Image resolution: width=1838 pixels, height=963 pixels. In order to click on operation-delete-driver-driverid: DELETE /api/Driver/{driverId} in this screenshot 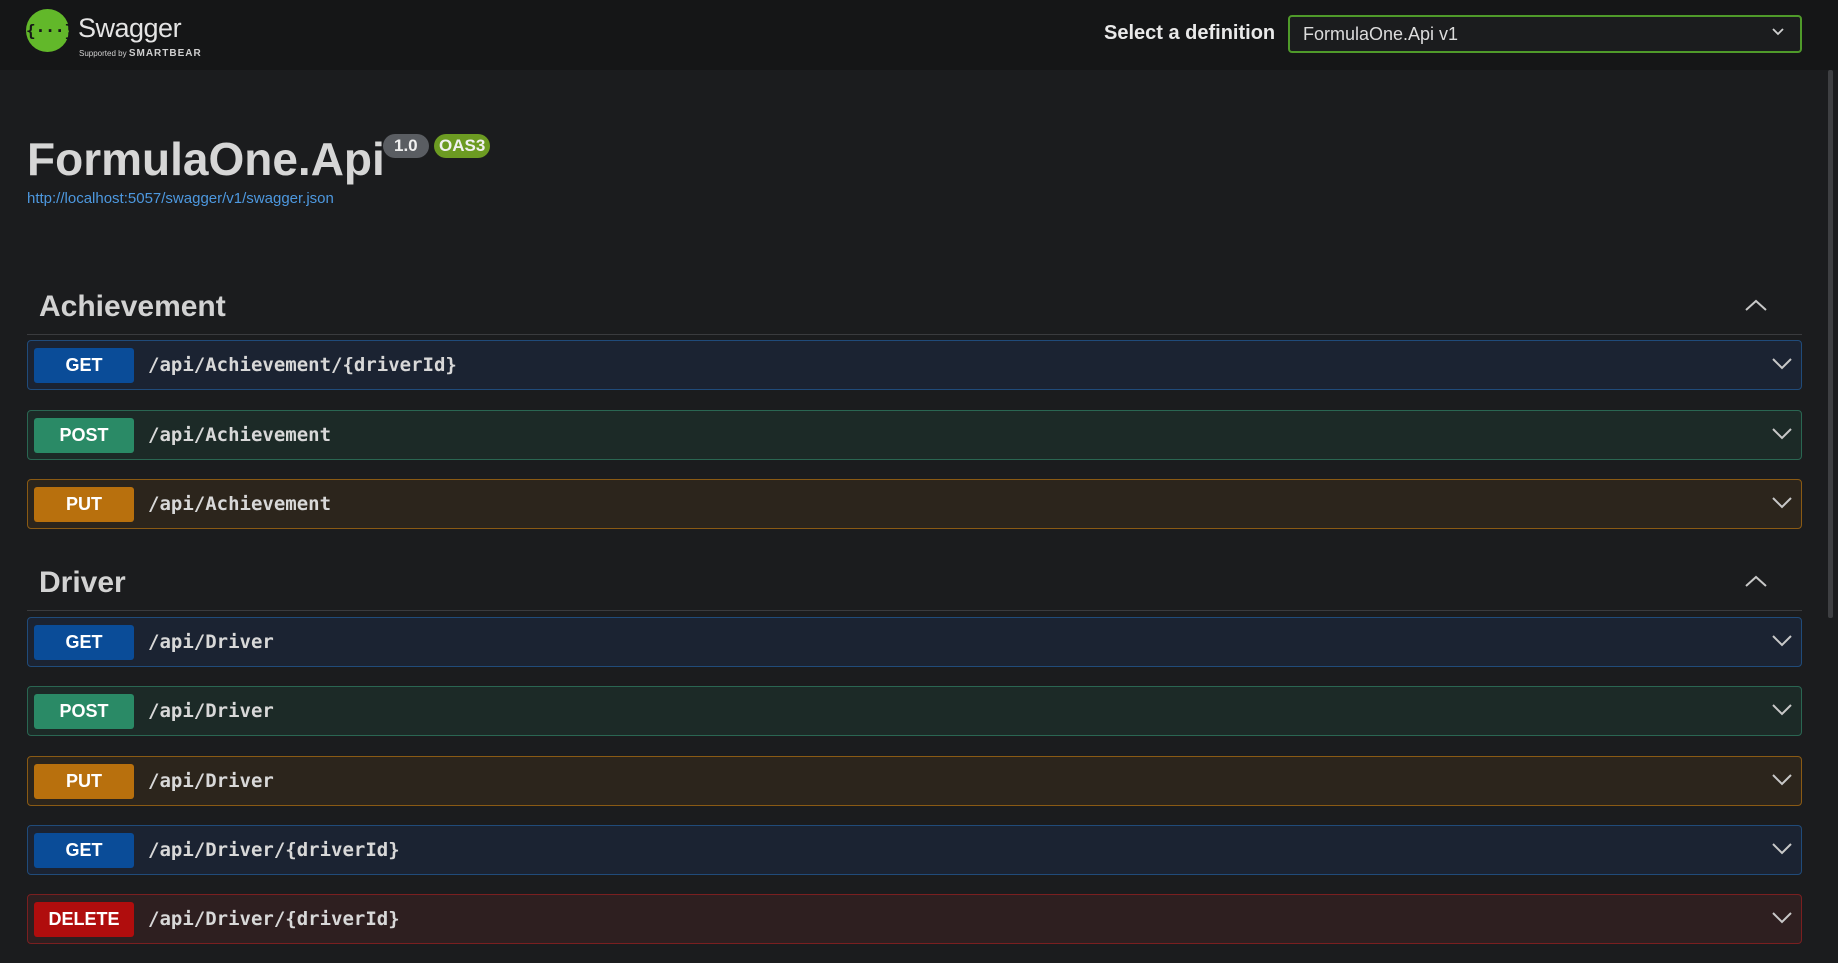, I will do `click(914, 919)`.